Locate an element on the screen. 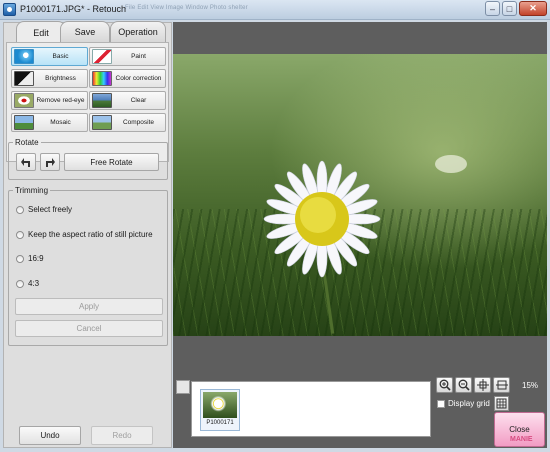 This screenshot has height=452, width=550. minimize-icon: – is located at coordinates (492, 8).